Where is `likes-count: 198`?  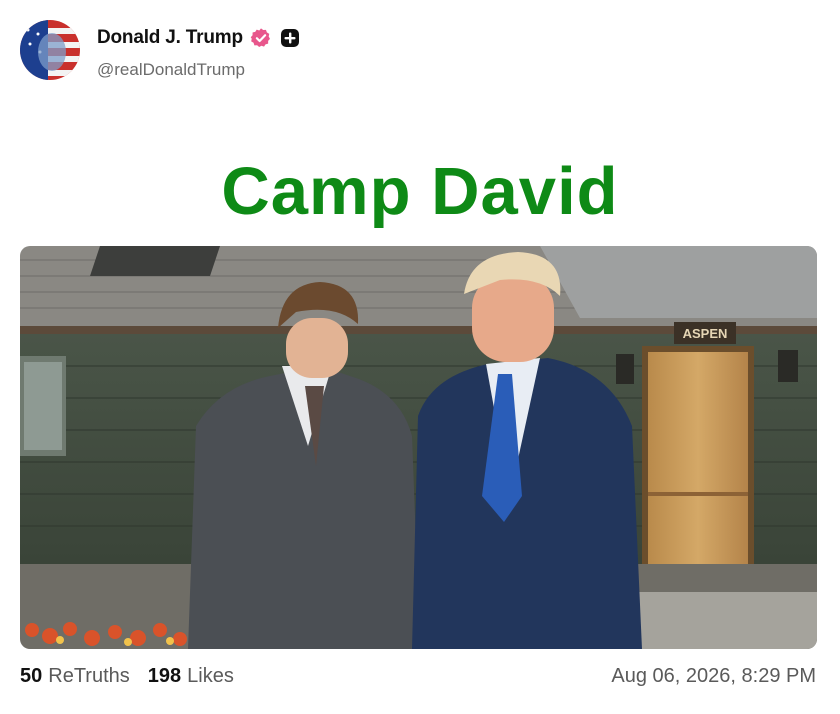 likes-count: 198 is located at coordinates (164, 676).